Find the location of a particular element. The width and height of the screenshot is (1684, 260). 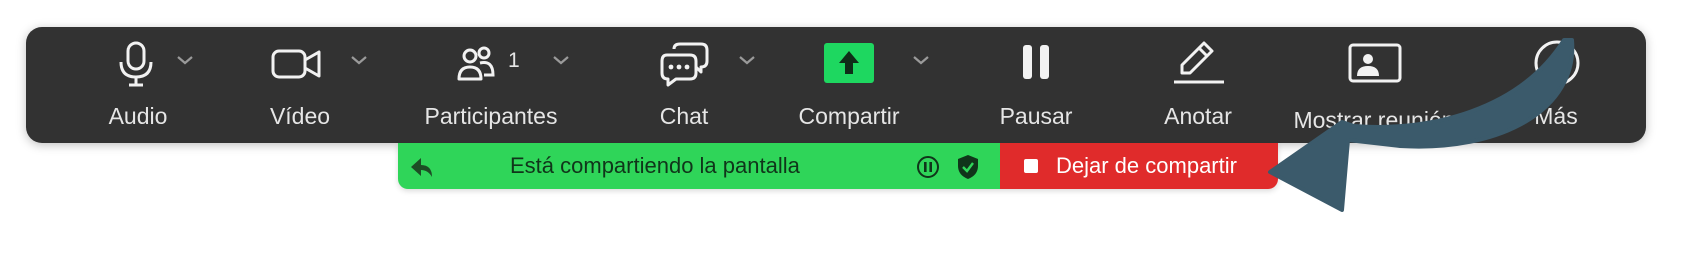

more-button: Más is located at coordinates (1556, 85).